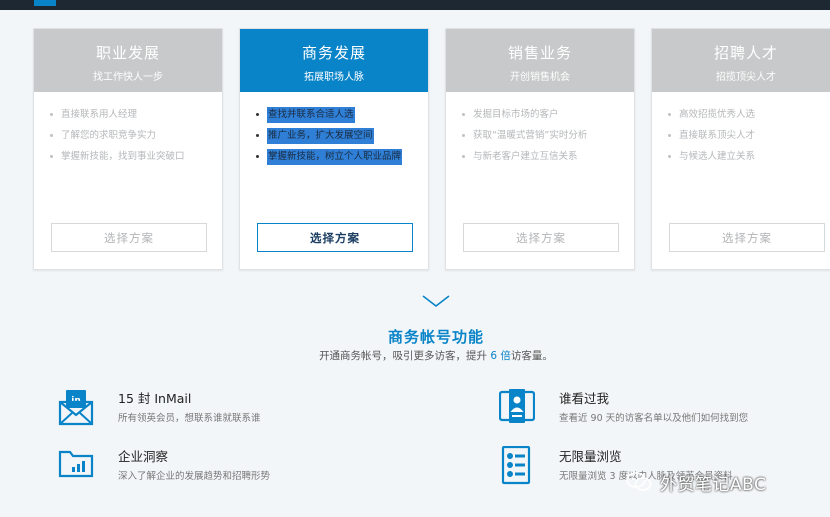  What do you see at coordinates (194, 476) in the screenshot?
I see `feature-desc: 深入了解企业的发展趋势和招聘形势` at bounding box center [194, 476].